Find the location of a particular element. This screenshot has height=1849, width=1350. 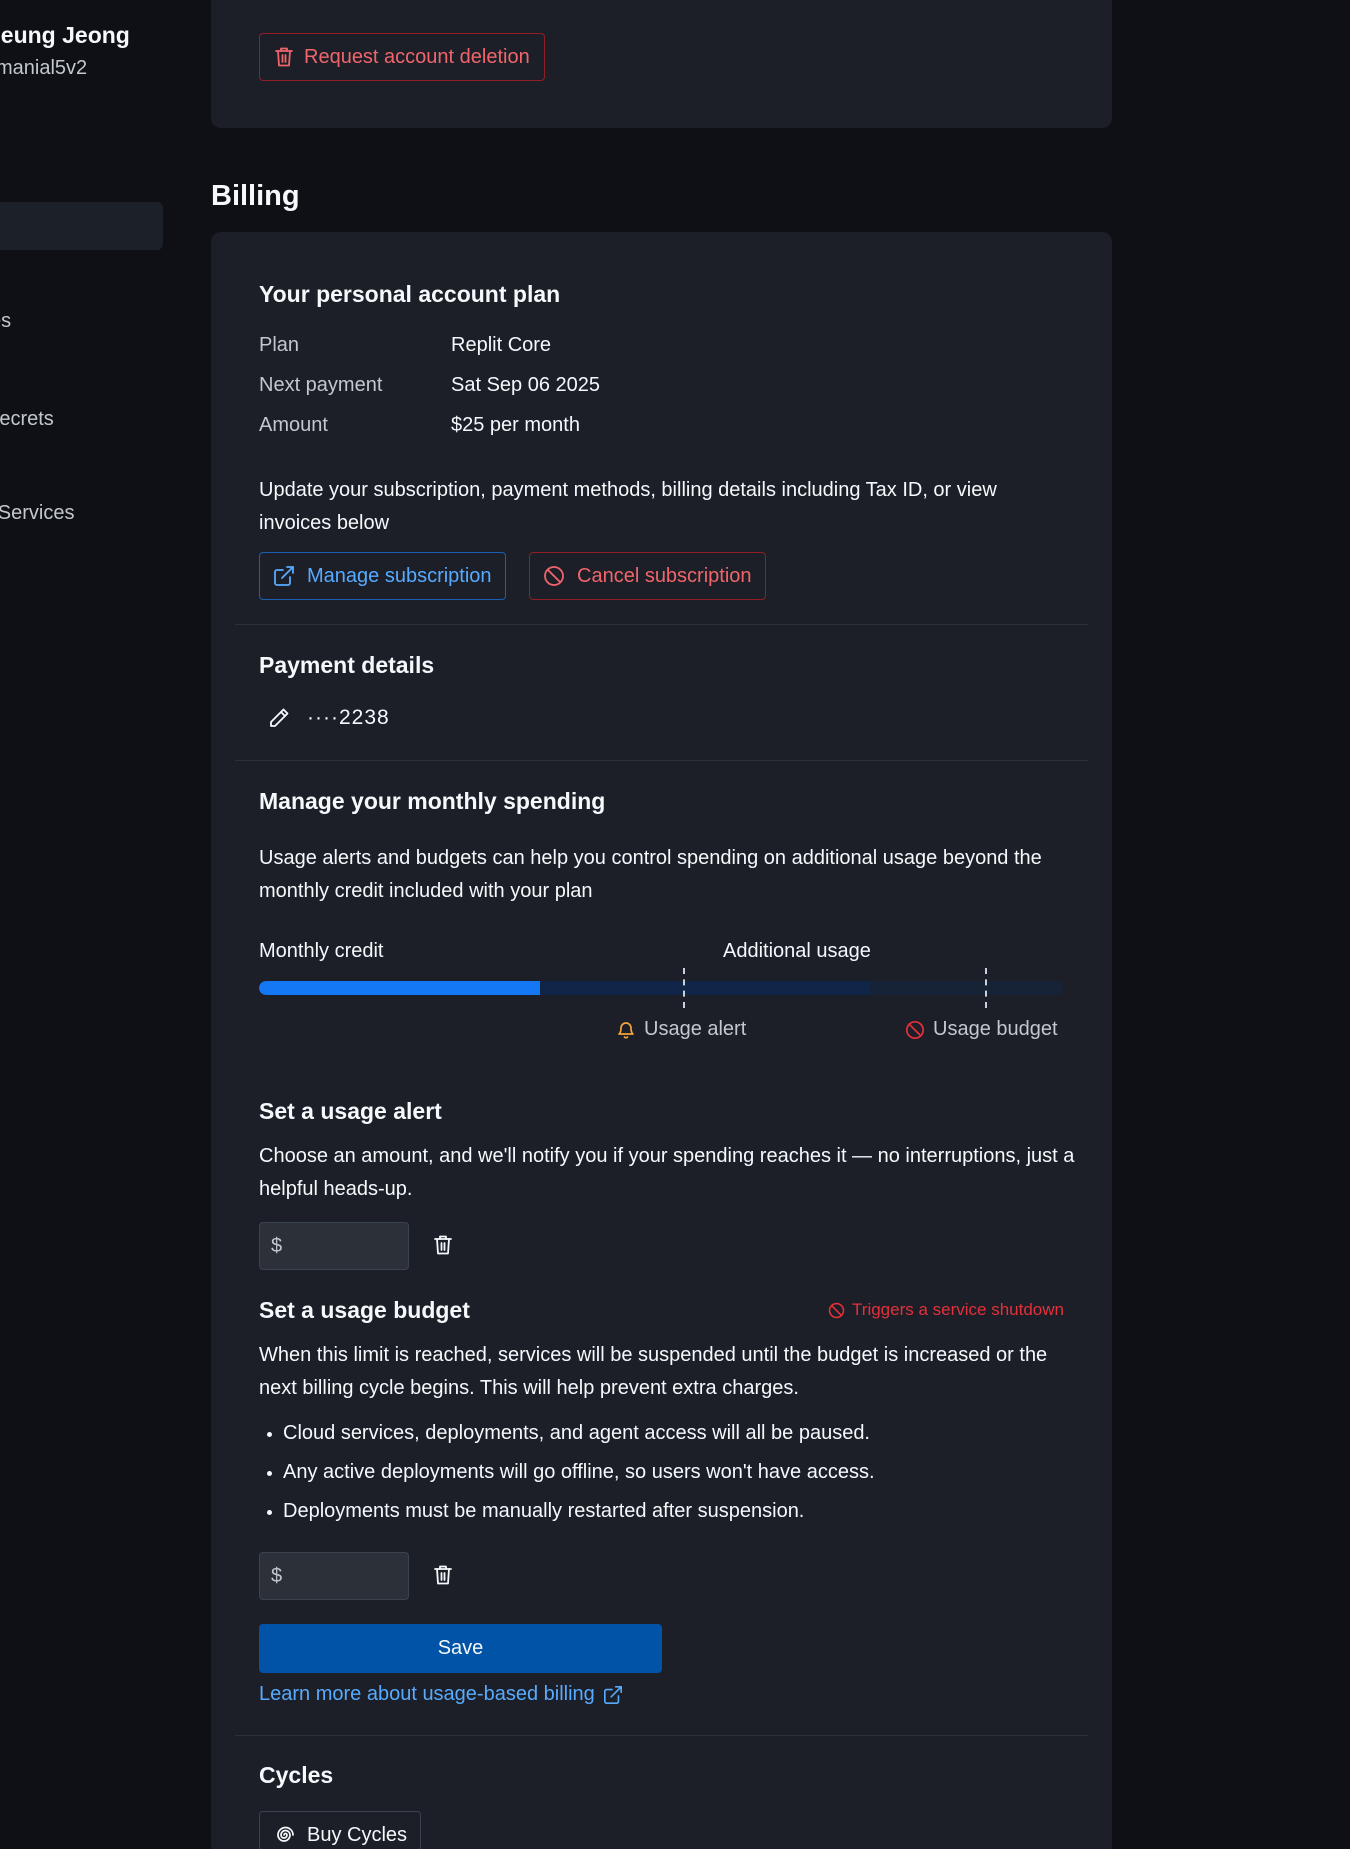

bell-icon is located at coordinates (626, 1030).